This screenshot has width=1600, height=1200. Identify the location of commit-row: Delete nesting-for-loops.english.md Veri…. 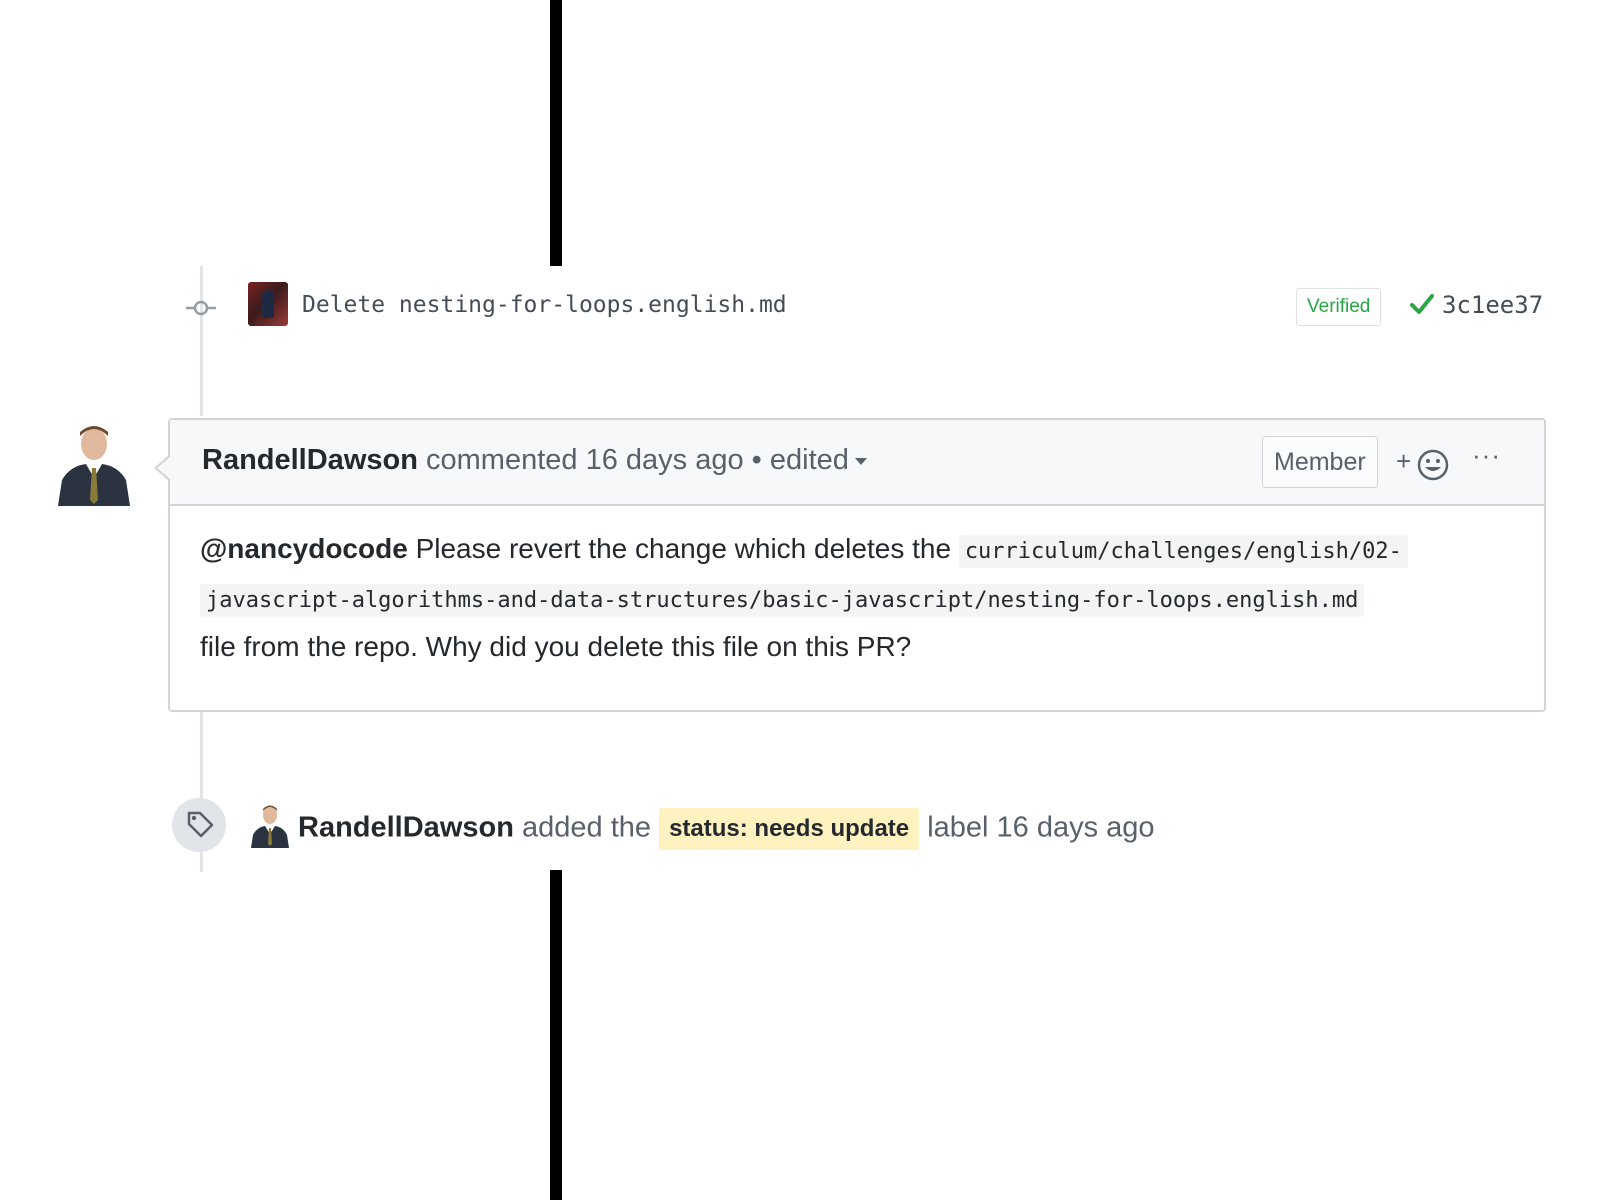
(861, 308).